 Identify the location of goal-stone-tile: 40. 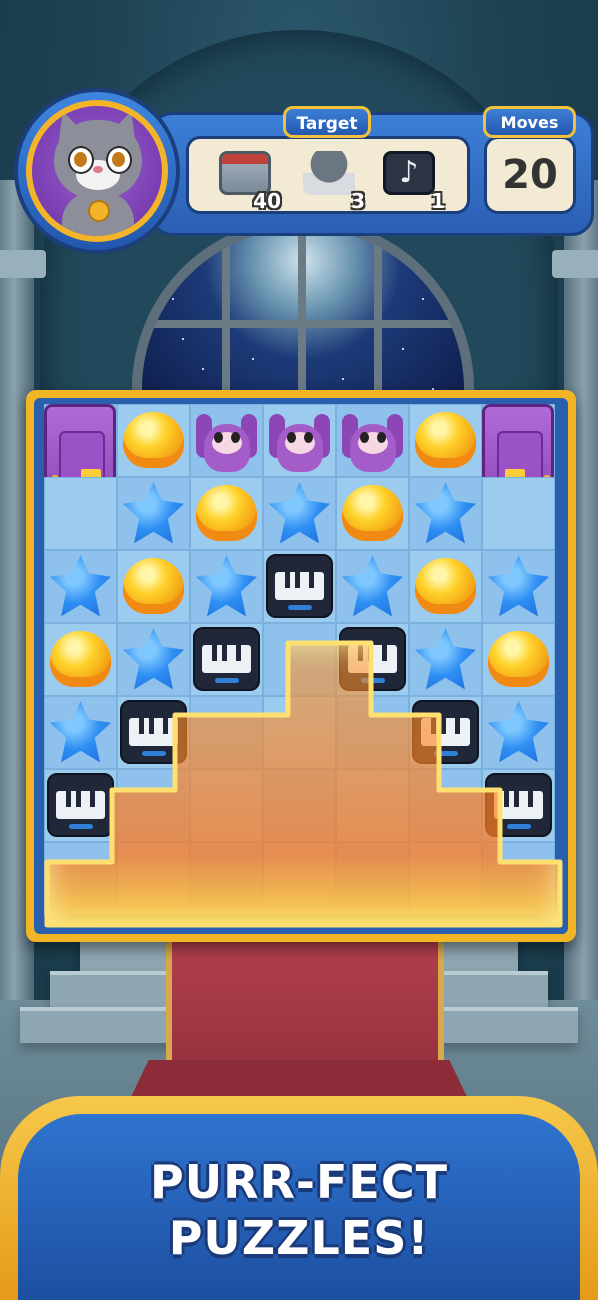
(250, 181).